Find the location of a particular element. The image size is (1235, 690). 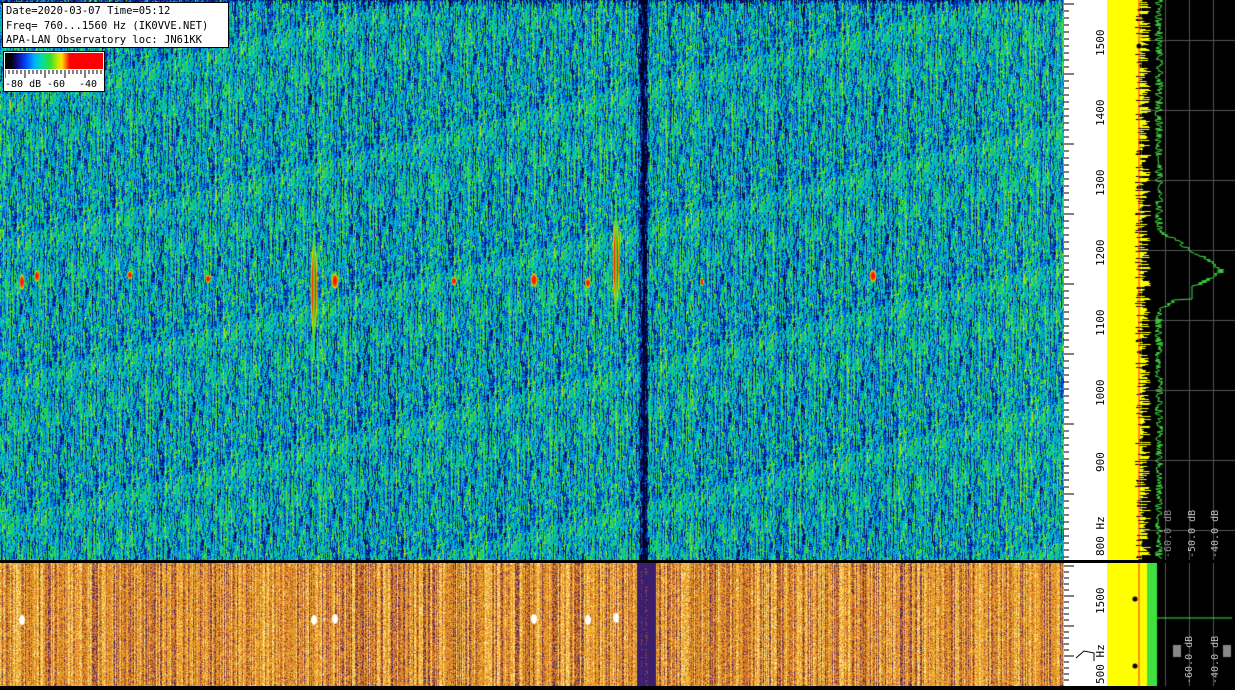

date-time-label: Date=2020-03-07 Time=05:12 is located at coordinates (88, 11).